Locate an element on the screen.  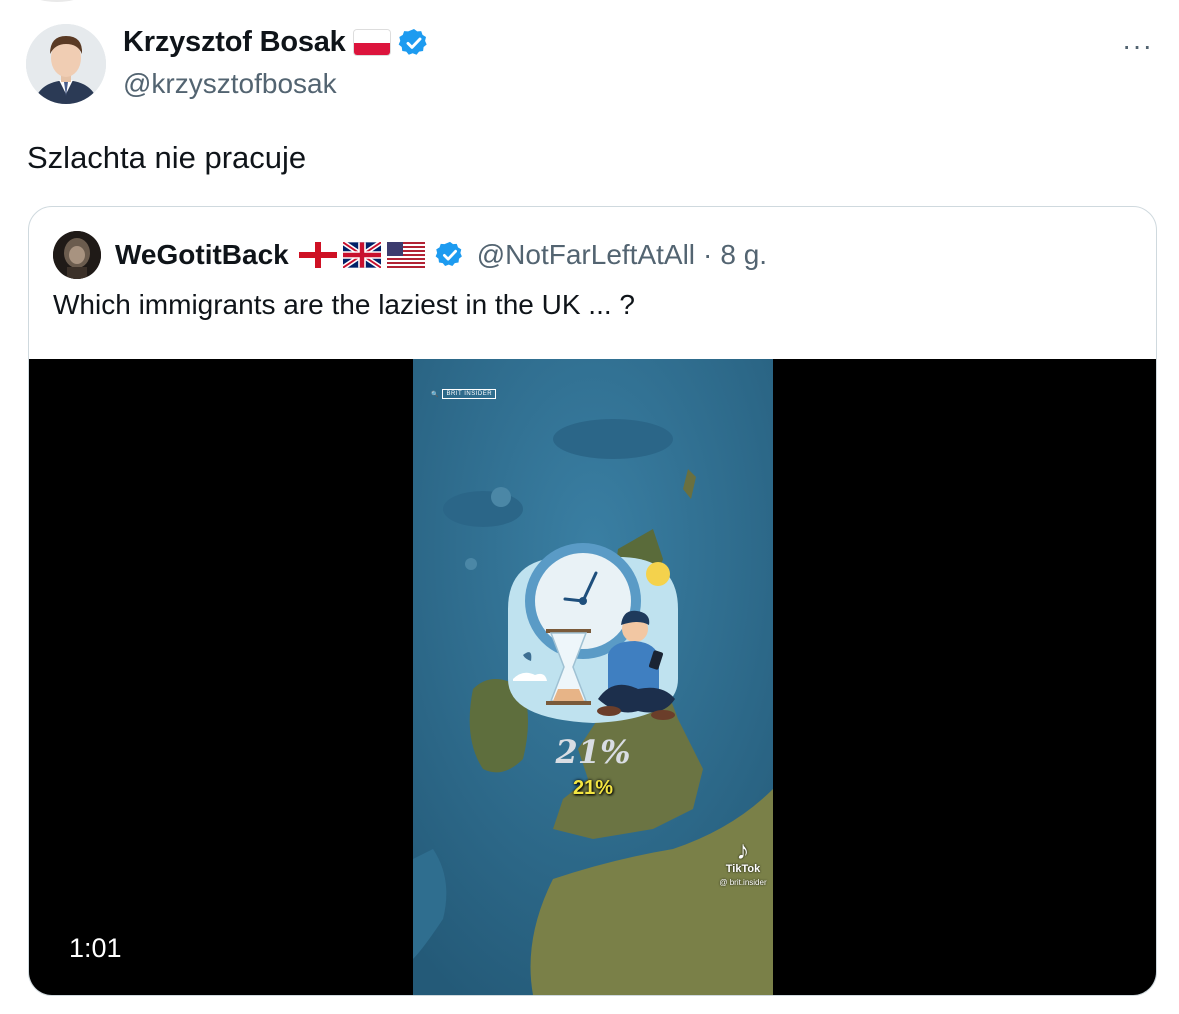
quoted-display-name: WeGotitBack is located at coordinates (202, 255).